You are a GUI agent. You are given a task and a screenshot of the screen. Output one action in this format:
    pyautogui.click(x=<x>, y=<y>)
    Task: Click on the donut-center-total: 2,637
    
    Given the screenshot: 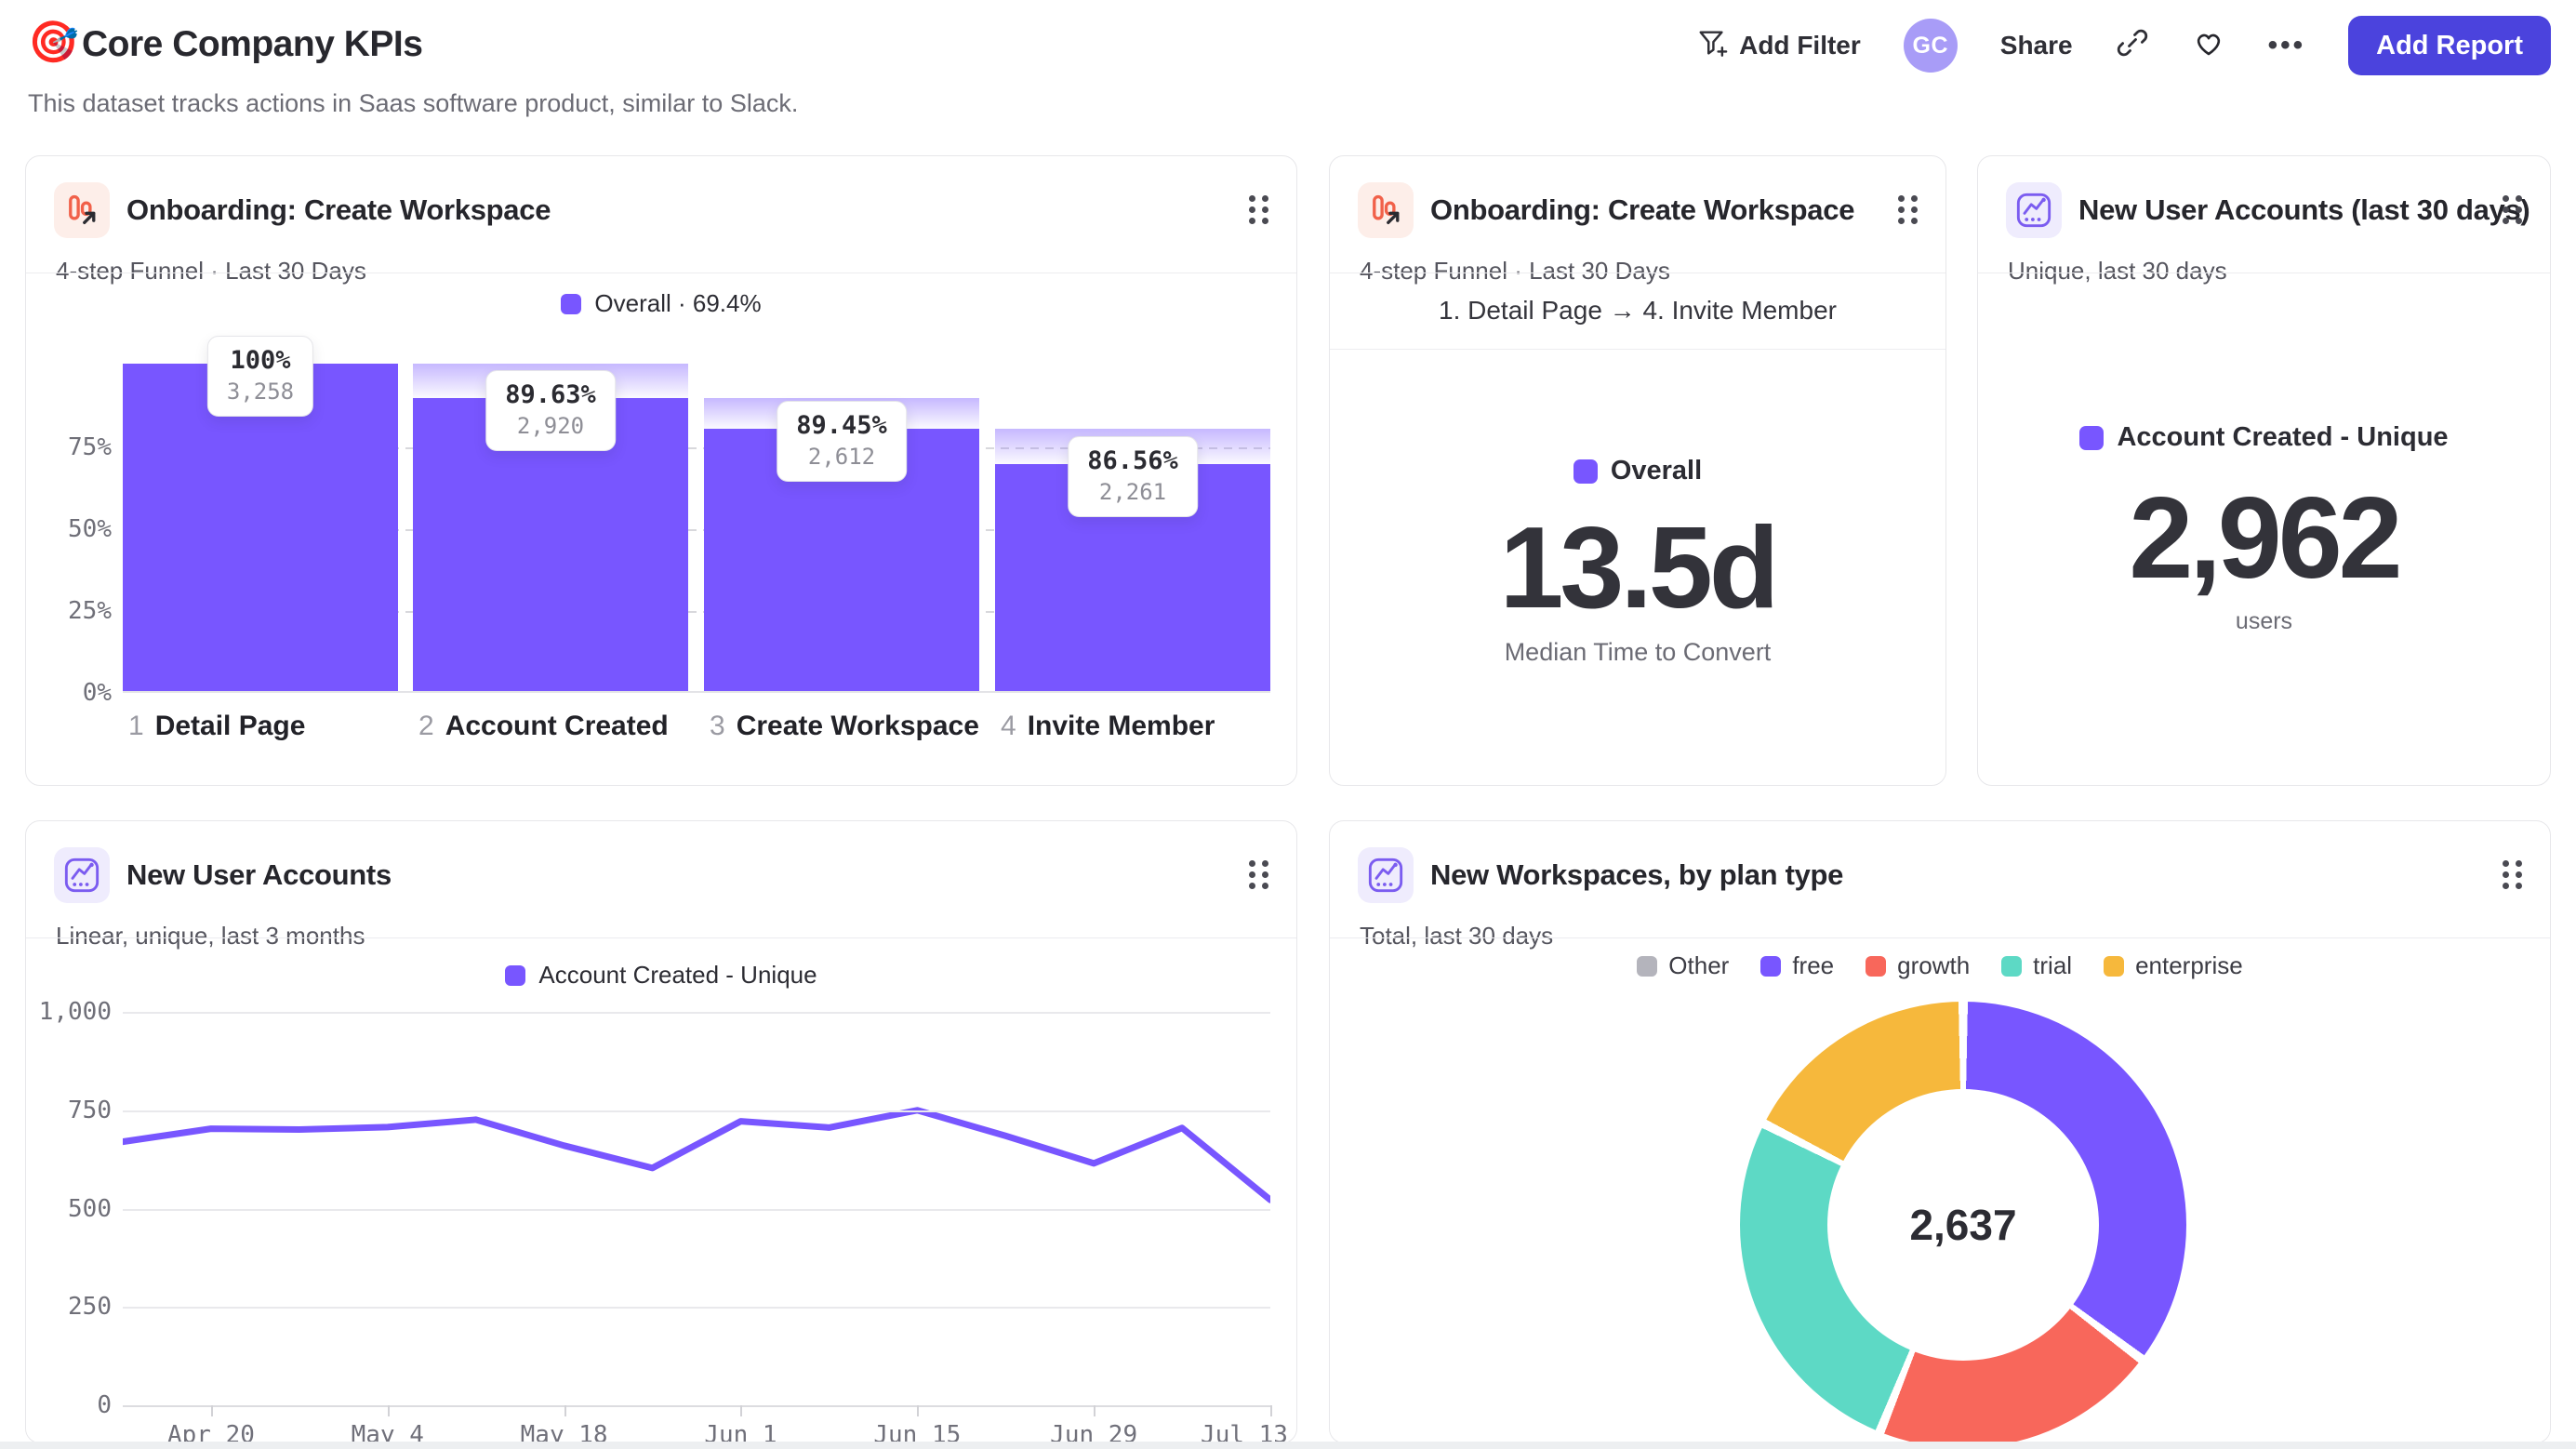 What is the action you would take?
    pyautogui.click(x=1963, y=1225)
    